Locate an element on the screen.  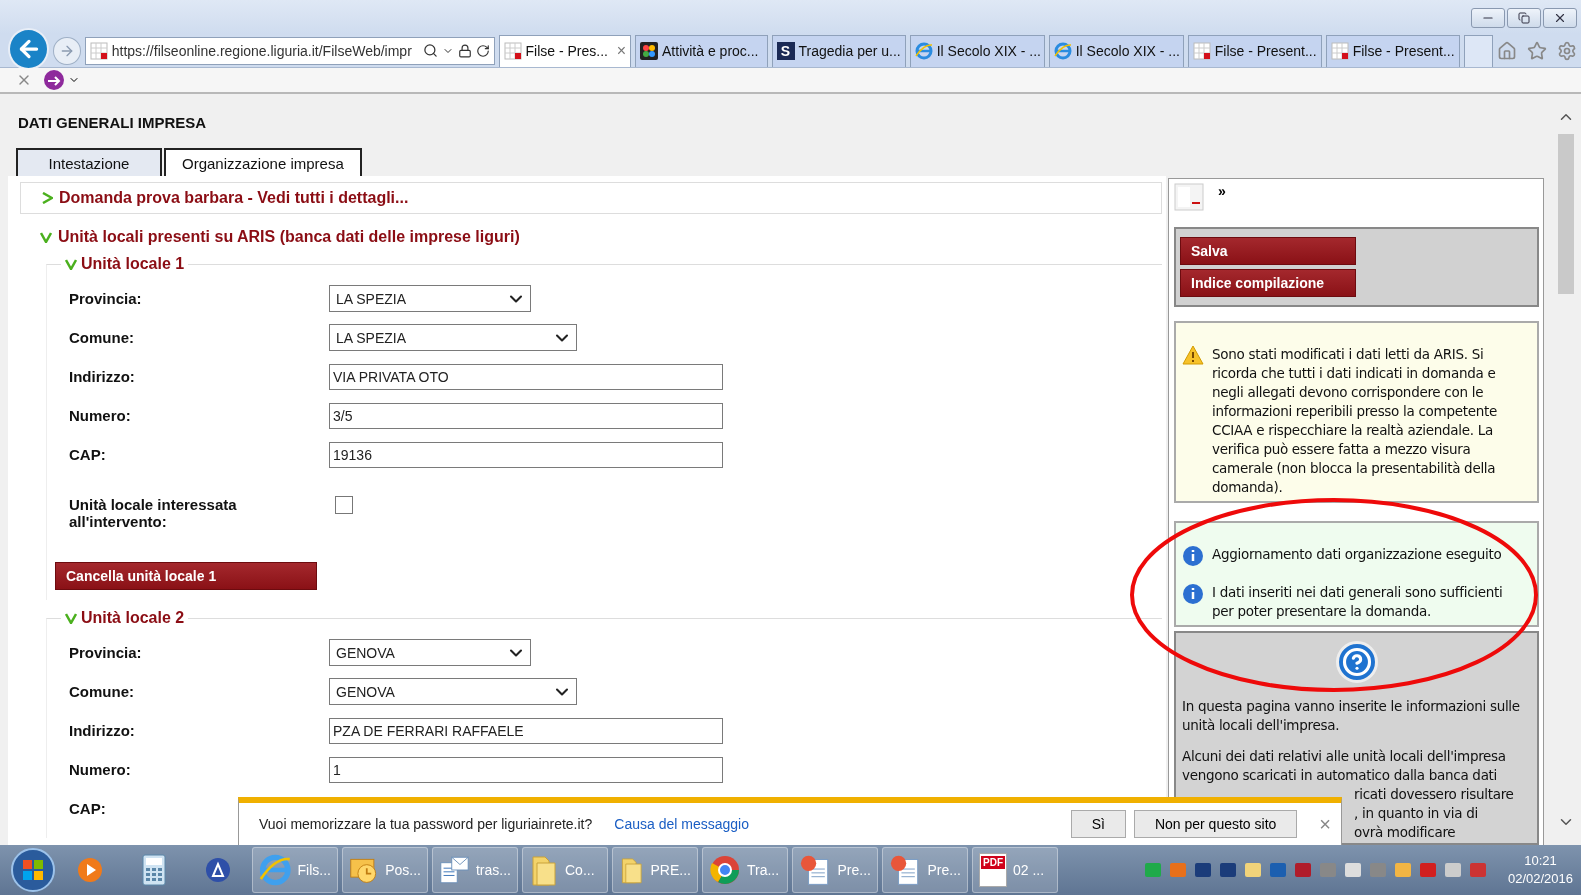
input-field: PZA DE FERRARI RAFFAELE is located at coordinates (526, 730).